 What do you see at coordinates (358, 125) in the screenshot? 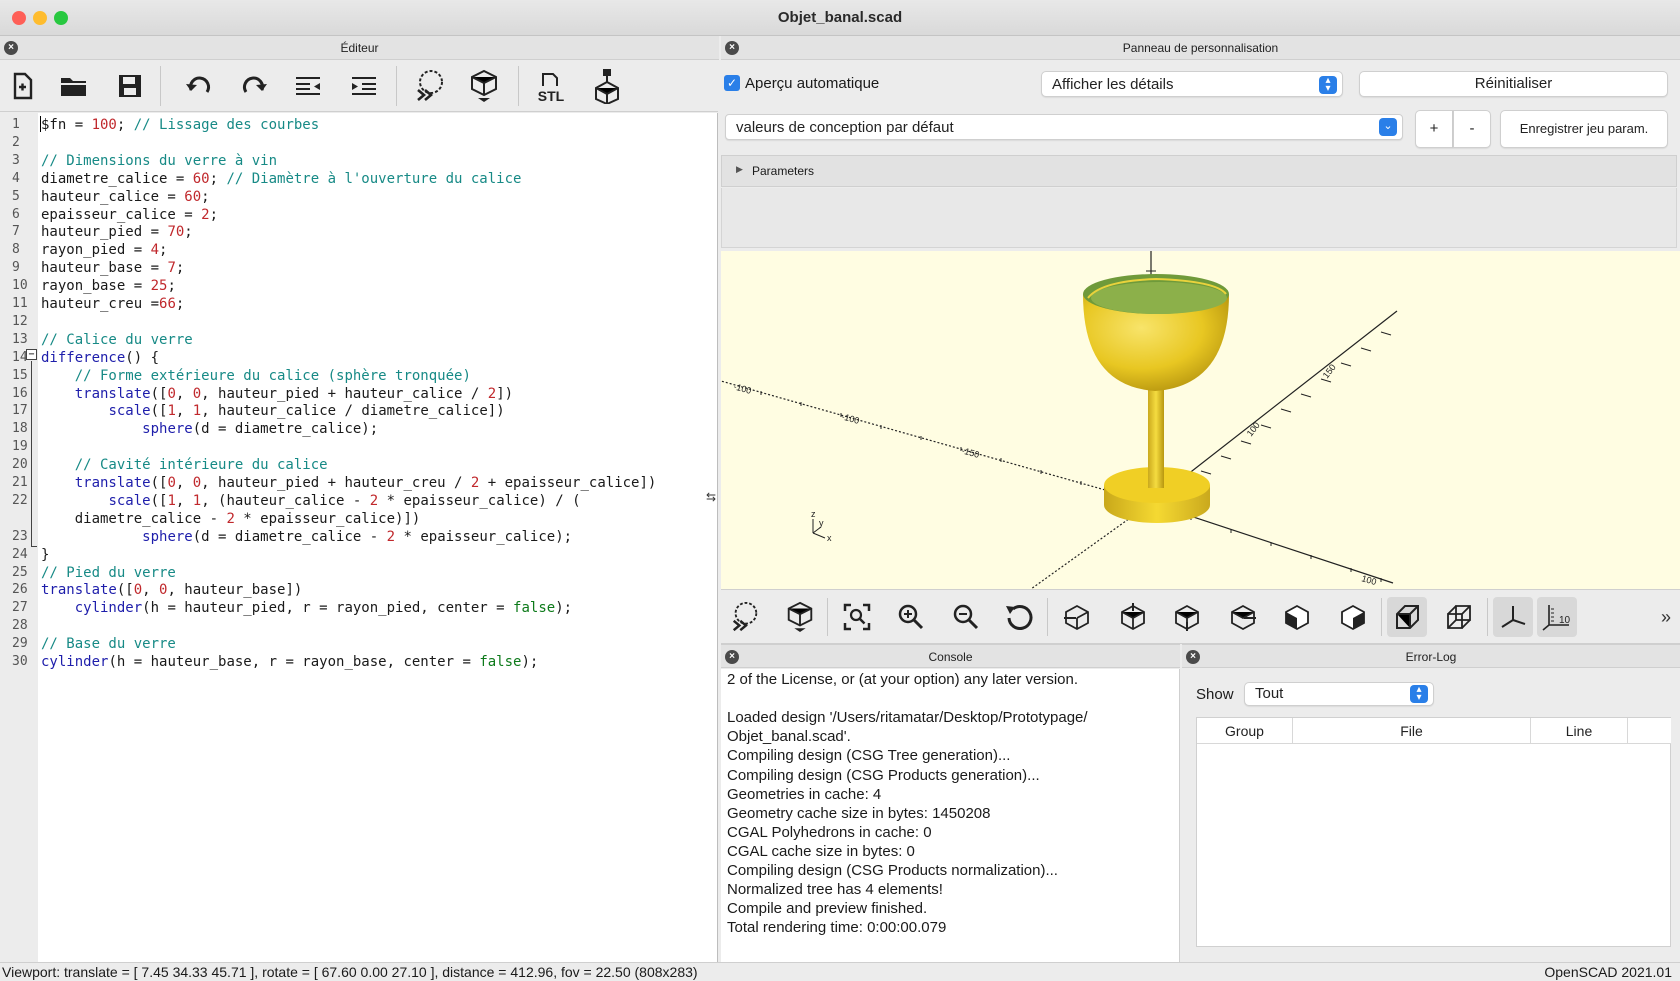
I see `code-line: 1 $fn = 100; // Lissage des courbes` at bounding box center [358, 125].